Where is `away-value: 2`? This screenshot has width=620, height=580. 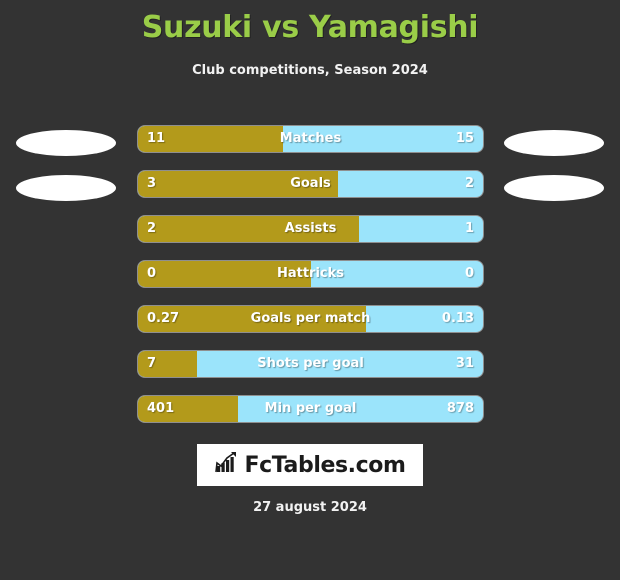 away-value: 2 is located at coordinates (469, 183).